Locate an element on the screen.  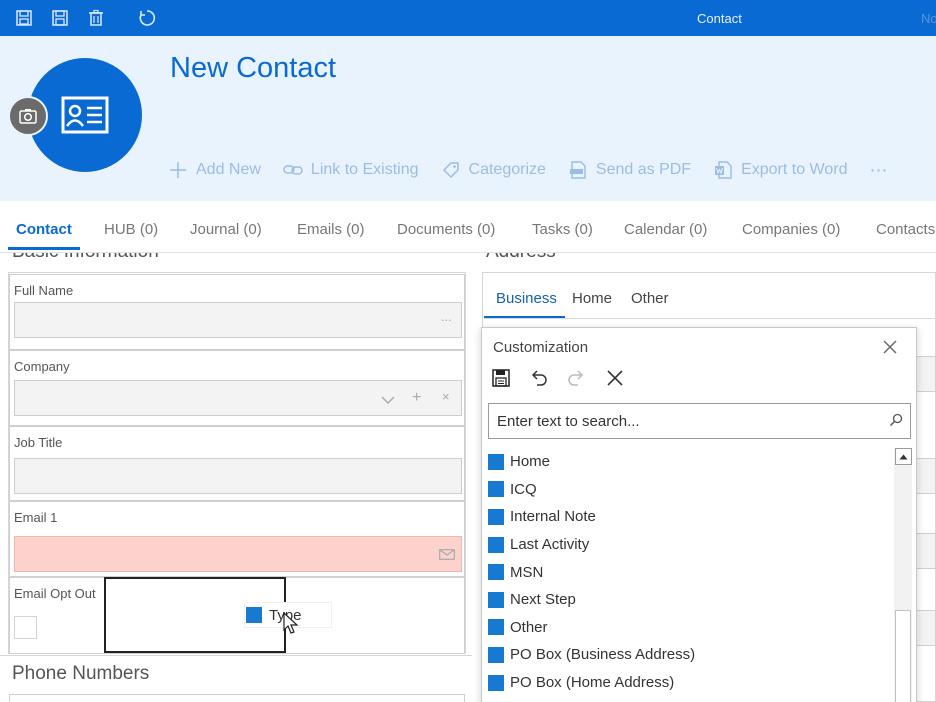
redo-icon is located at coordinates (576, 378).